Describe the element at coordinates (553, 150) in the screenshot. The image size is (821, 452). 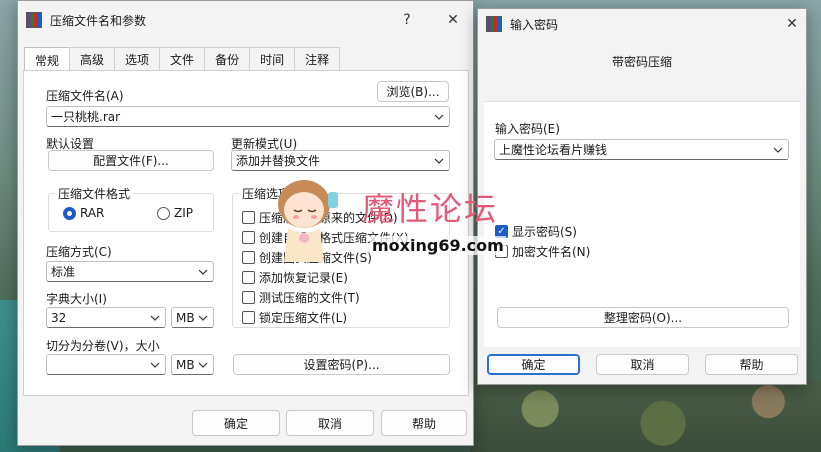
I see `password-value: 上魔性论坛看片赚钱` at that location.